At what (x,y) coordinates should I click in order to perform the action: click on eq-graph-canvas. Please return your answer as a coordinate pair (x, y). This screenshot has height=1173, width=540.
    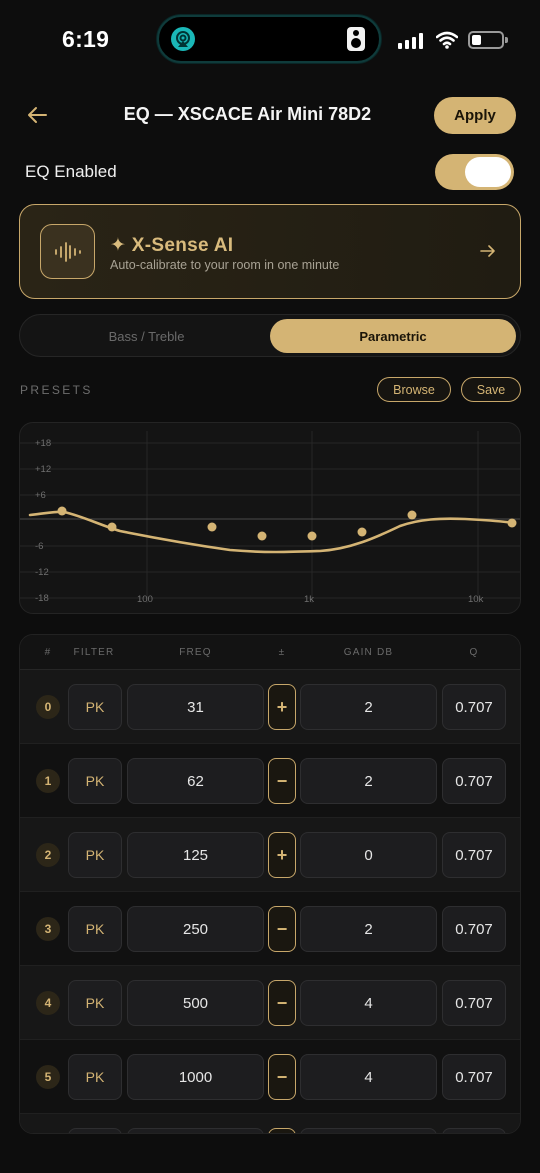
    Looking at the image, I should click on (270, 517).